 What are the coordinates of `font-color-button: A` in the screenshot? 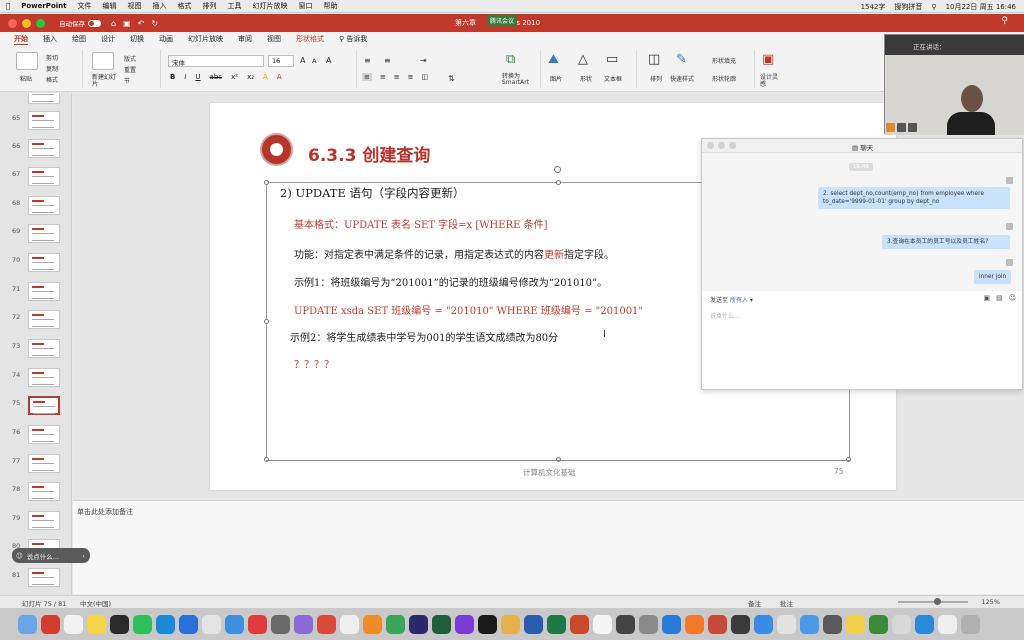 It's located at (279, 77).